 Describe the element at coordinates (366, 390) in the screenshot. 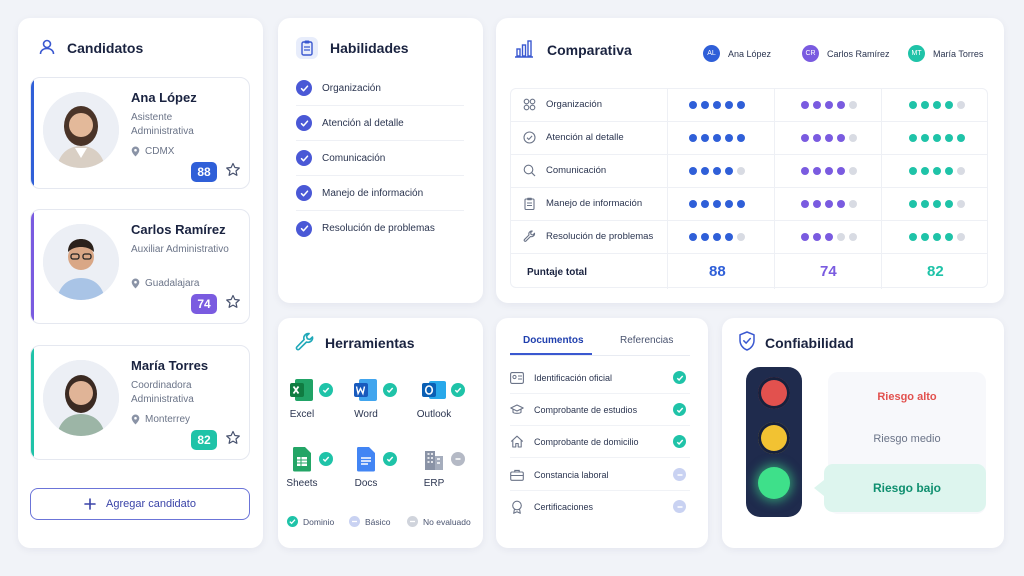

I see `word-icon` at that location.